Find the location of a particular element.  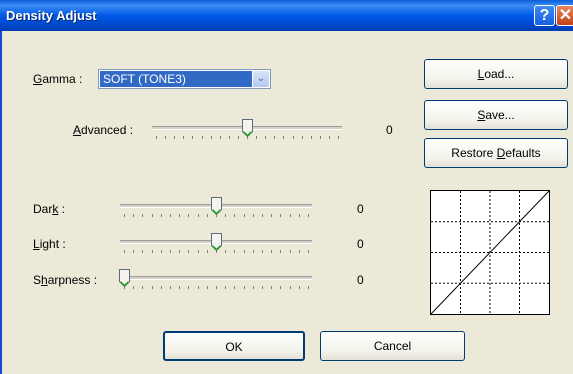

tone-curve-graph is located at coordinates (490, 252).